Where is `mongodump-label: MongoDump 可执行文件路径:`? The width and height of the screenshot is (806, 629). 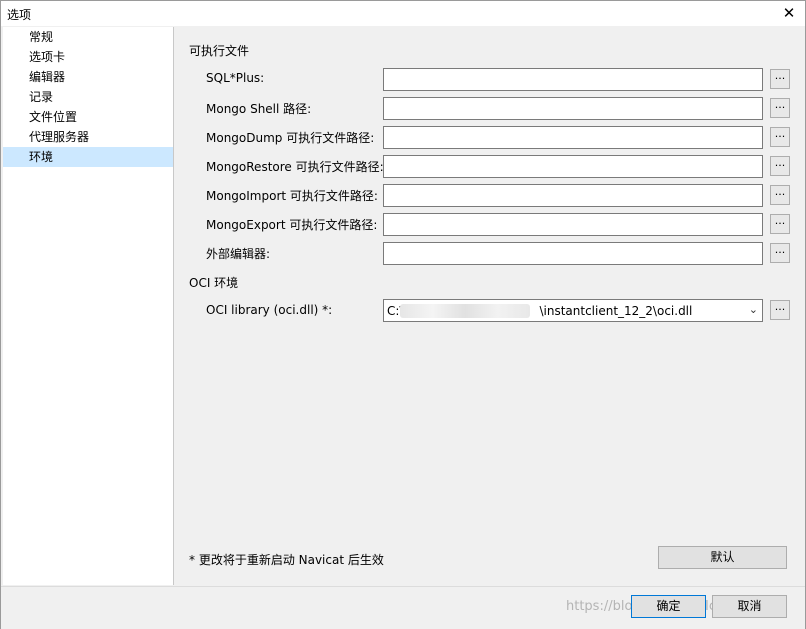
mongodump-label: MongoDump 可执行文件路径: is located at coordinates (290, 138).